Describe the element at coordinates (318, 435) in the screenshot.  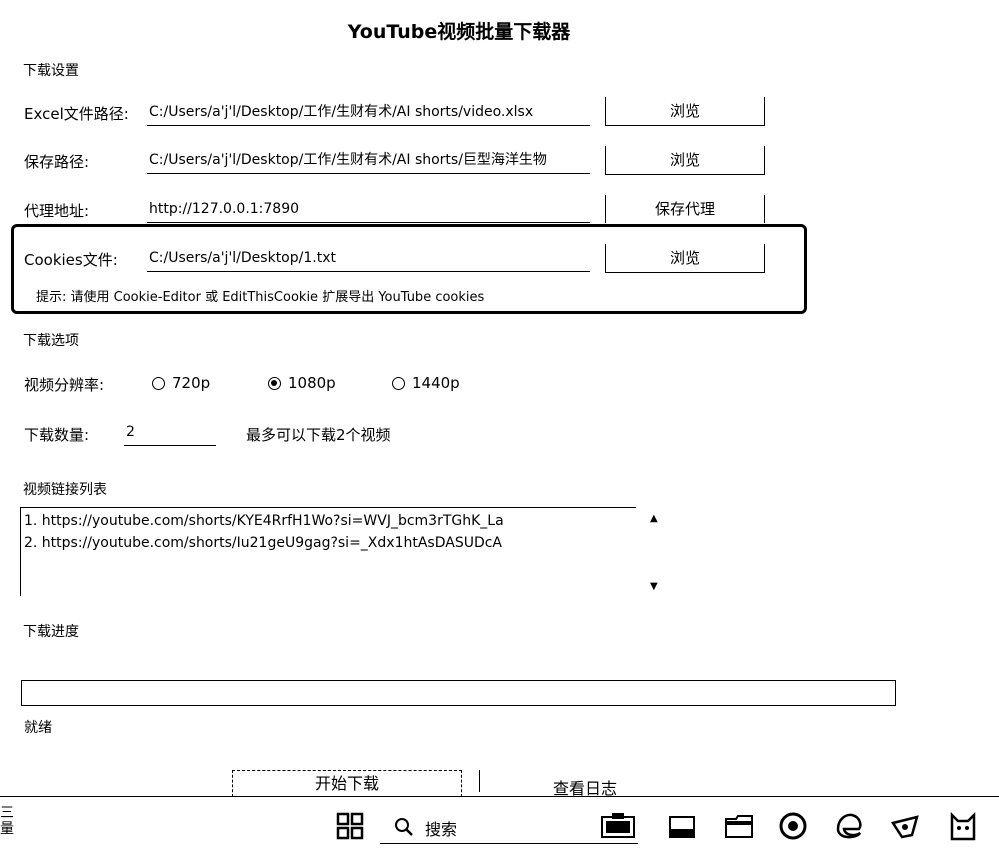
I see `count-note: 最多可以下载2个视频` at that location.